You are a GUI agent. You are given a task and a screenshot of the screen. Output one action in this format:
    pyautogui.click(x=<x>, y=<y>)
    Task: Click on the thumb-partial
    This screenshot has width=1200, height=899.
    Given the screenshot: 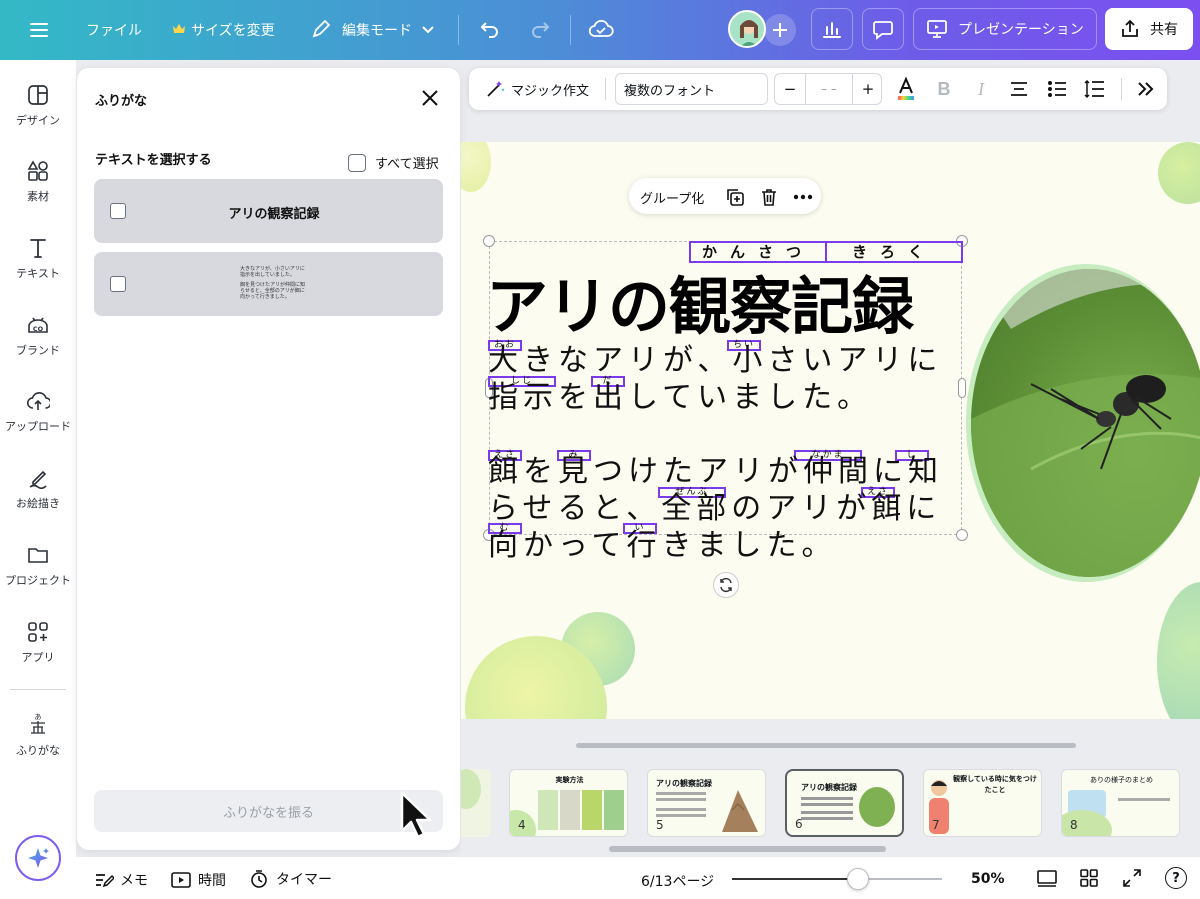 What is the action you would take?
    pyautogui.click(x=476, y=803)
    